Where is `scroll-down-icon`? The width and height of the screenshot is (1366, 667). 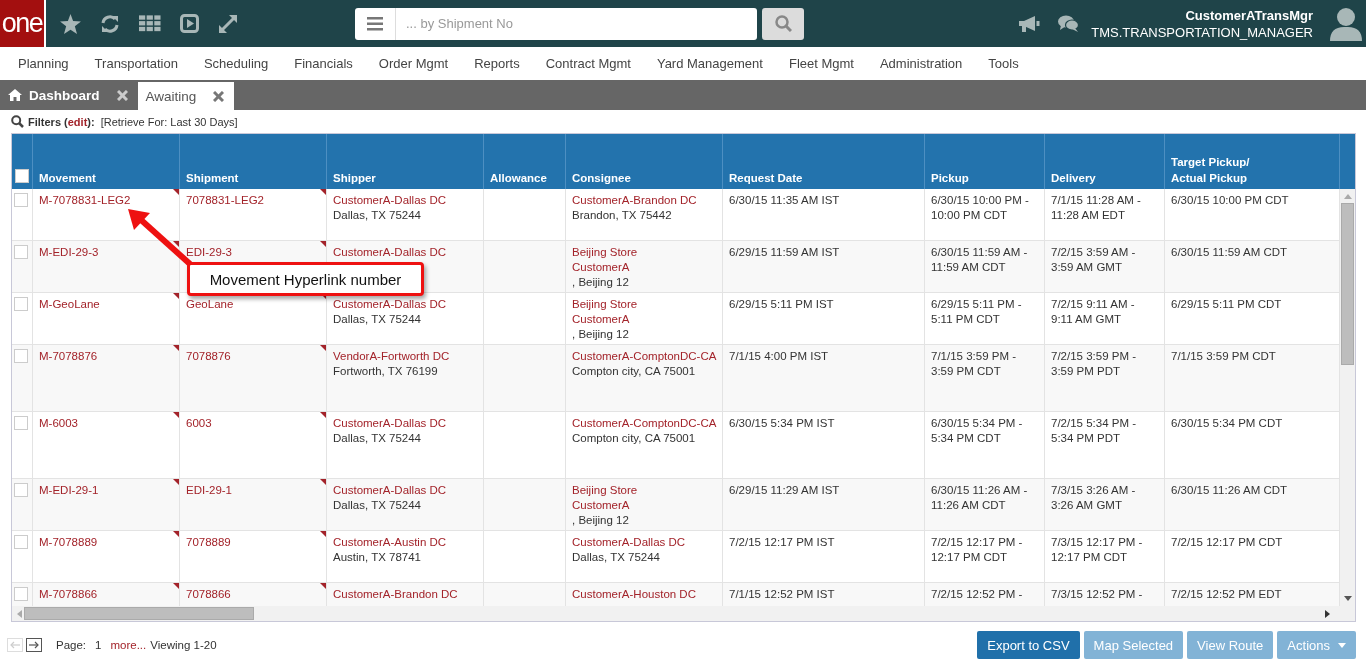 scroll-down-icon is located at coordinates (1347, 598).